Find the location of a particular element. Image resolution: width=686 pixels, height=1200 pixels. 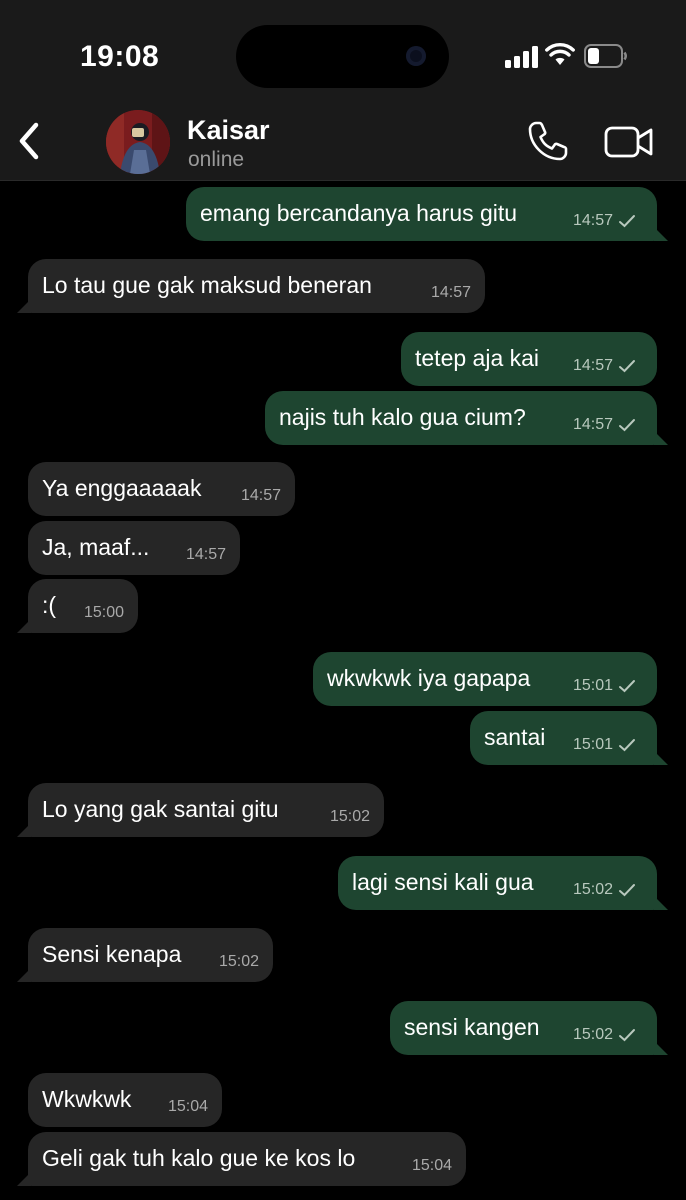

battery-icon is located at coordinates (605, 56).